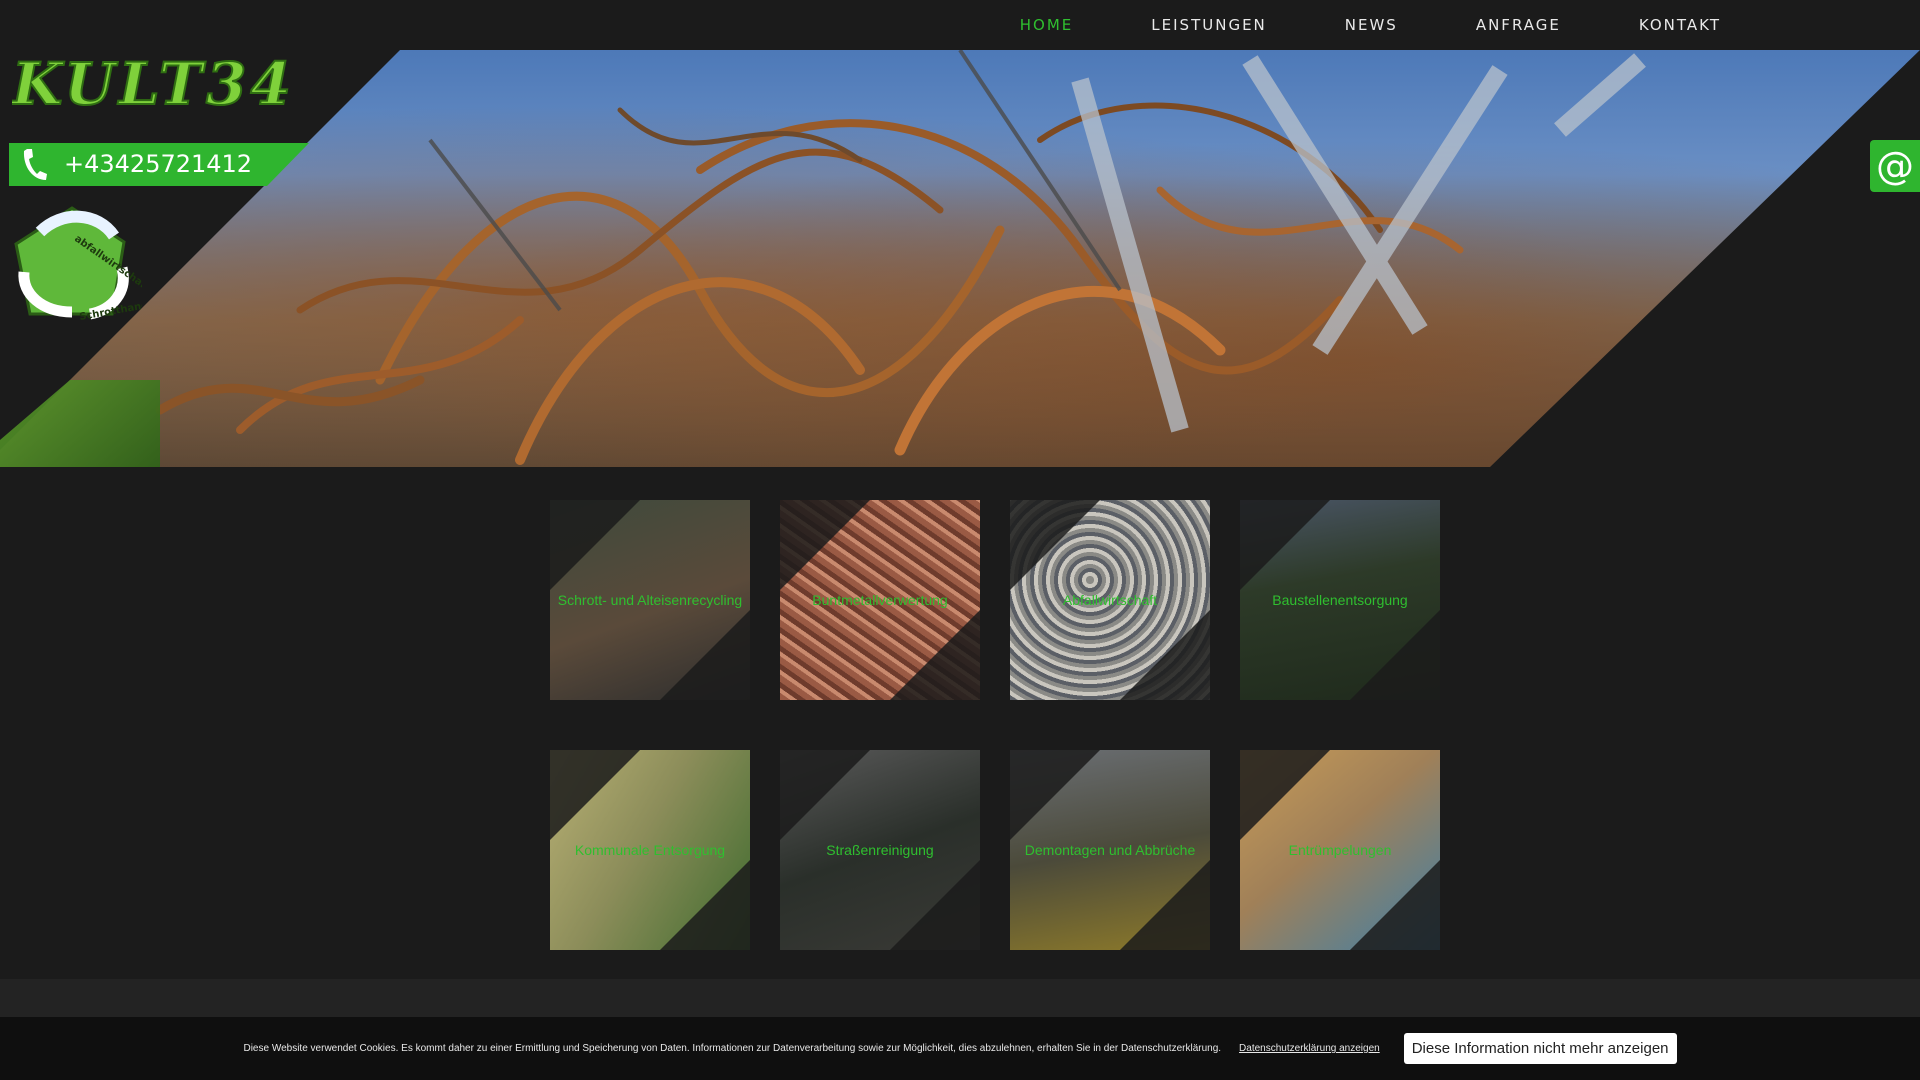 This screenshot has width=1920, height=1080. I want to click on logo-text: KULT34, so click(153, 84).